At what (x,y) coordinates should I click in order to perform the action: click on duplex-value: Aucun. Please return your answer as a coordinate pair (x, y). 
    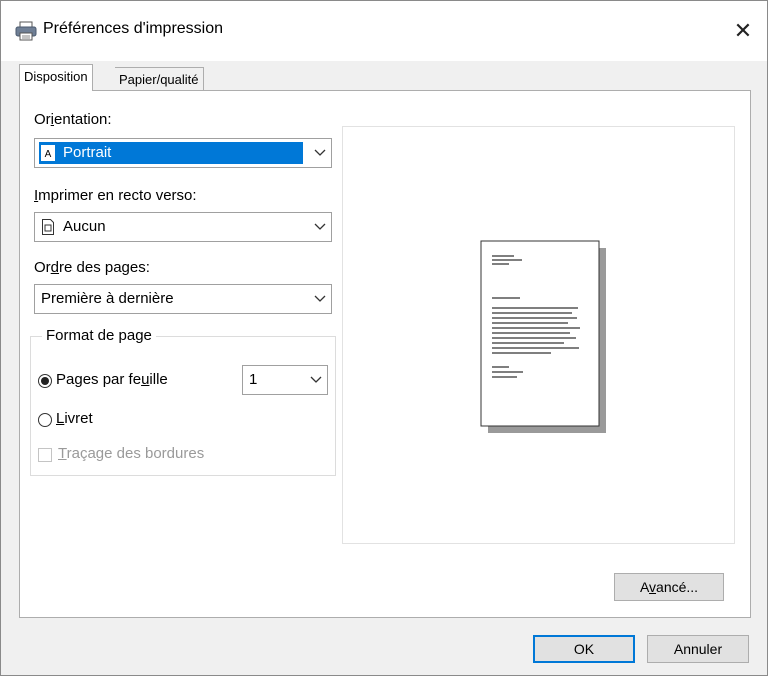
    Looking at the image, I should click on (84, 226).